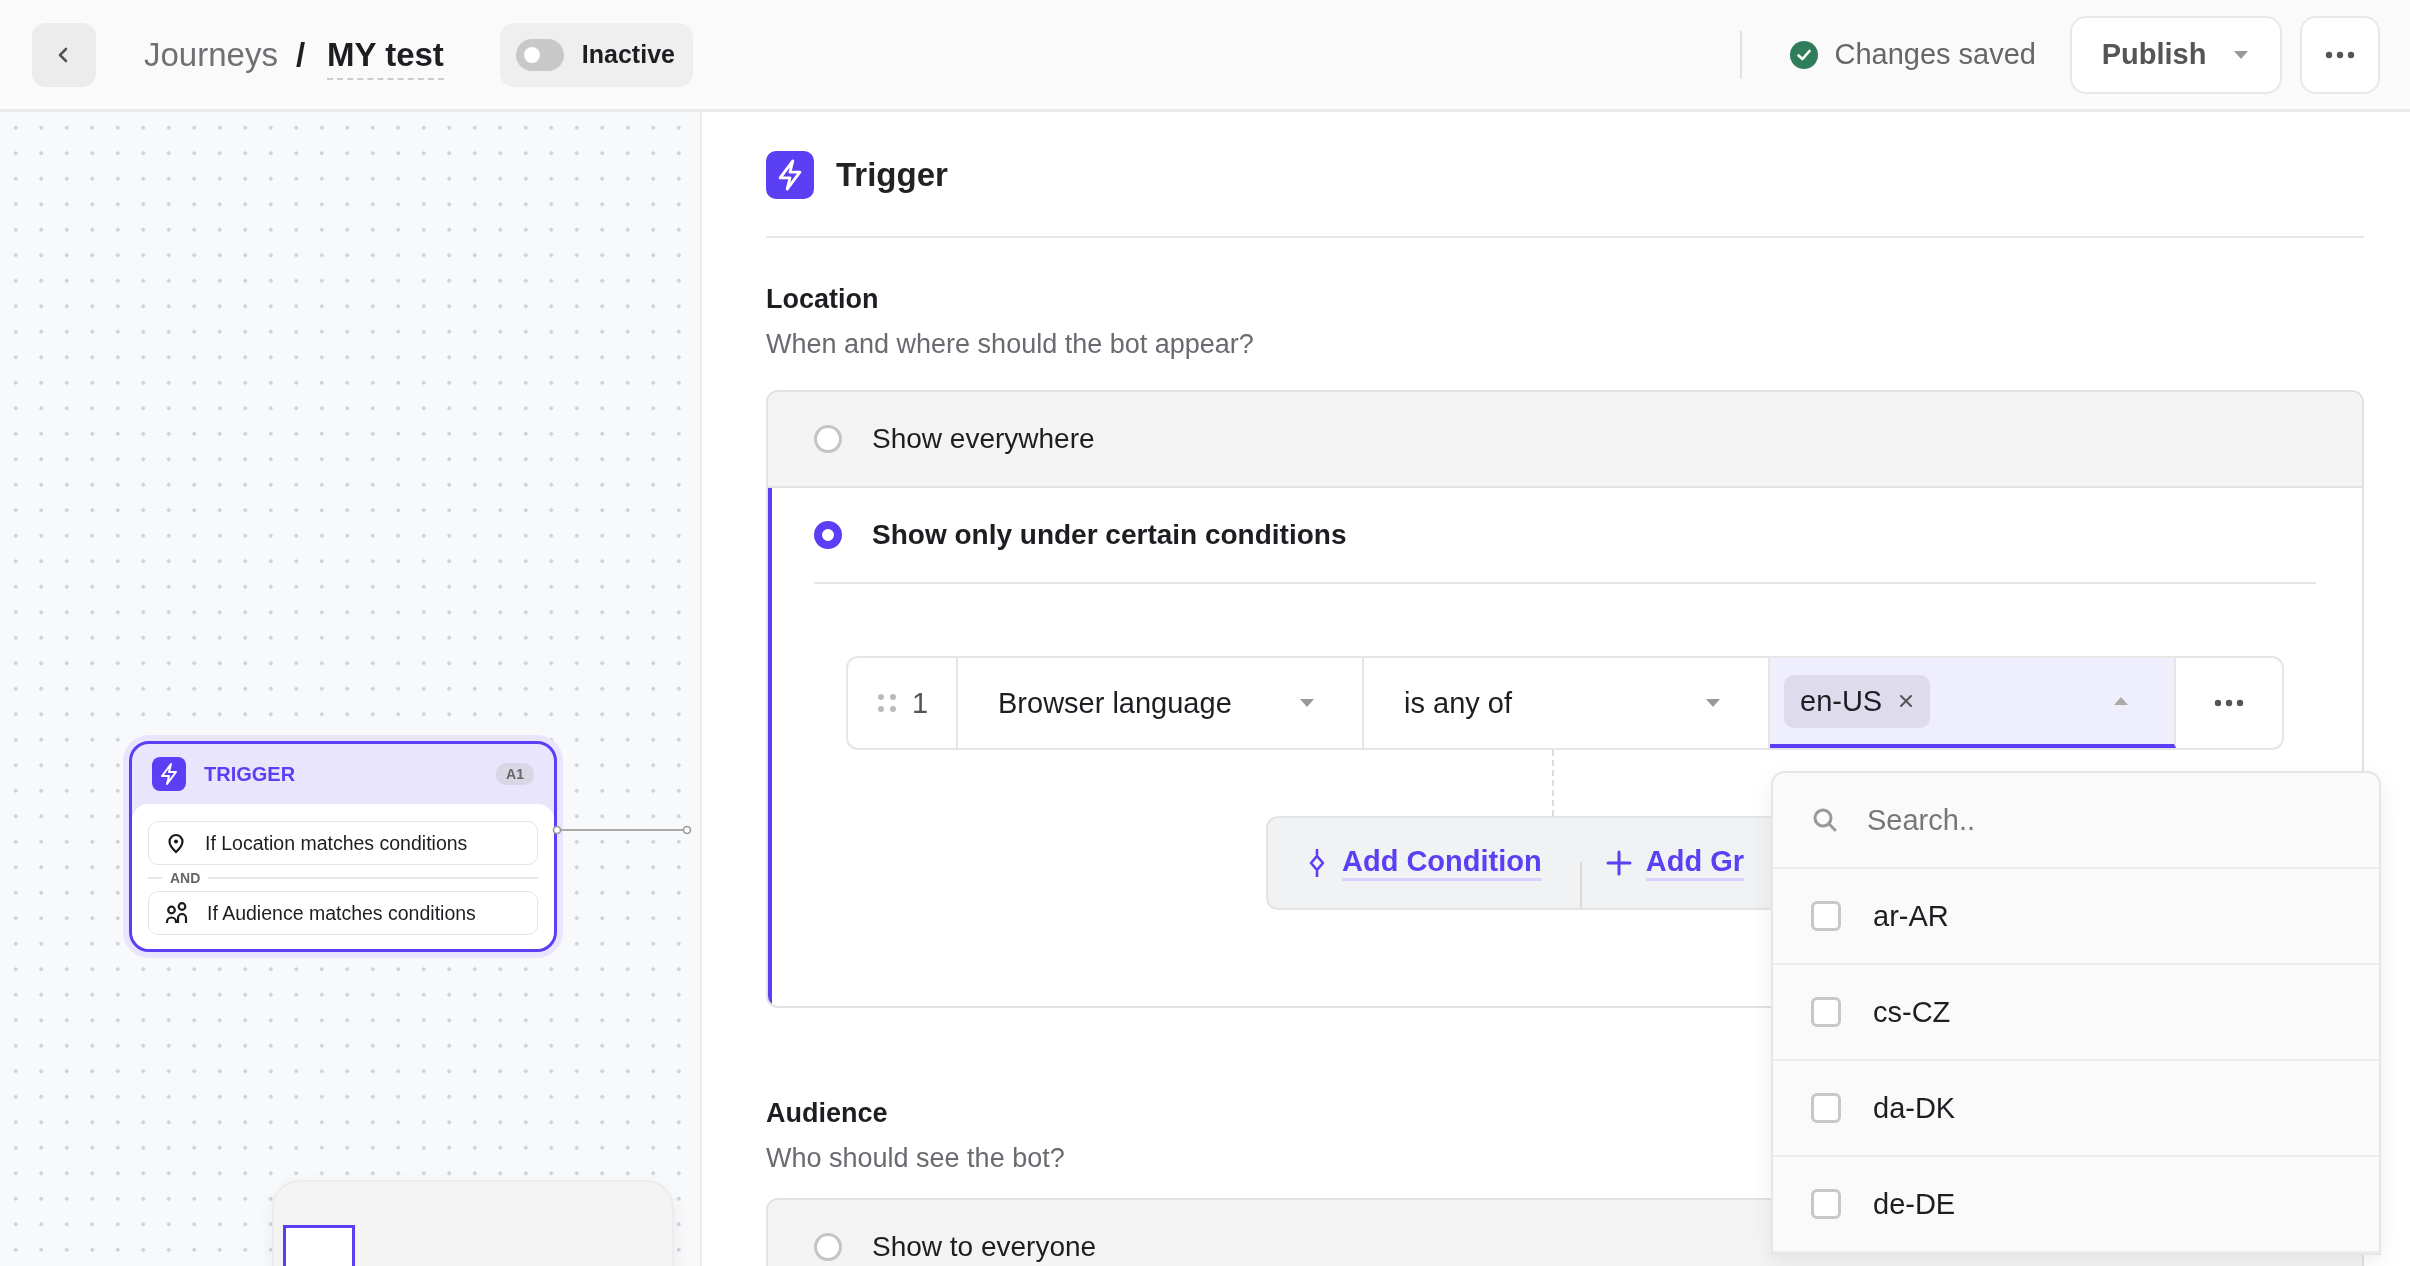 This screenshot has width=2410, height=1266. What do you see at coordinates (2076, 1205) in the screenshot?
I see `language-option: de-DE` at bounding box center [2076, 1205].